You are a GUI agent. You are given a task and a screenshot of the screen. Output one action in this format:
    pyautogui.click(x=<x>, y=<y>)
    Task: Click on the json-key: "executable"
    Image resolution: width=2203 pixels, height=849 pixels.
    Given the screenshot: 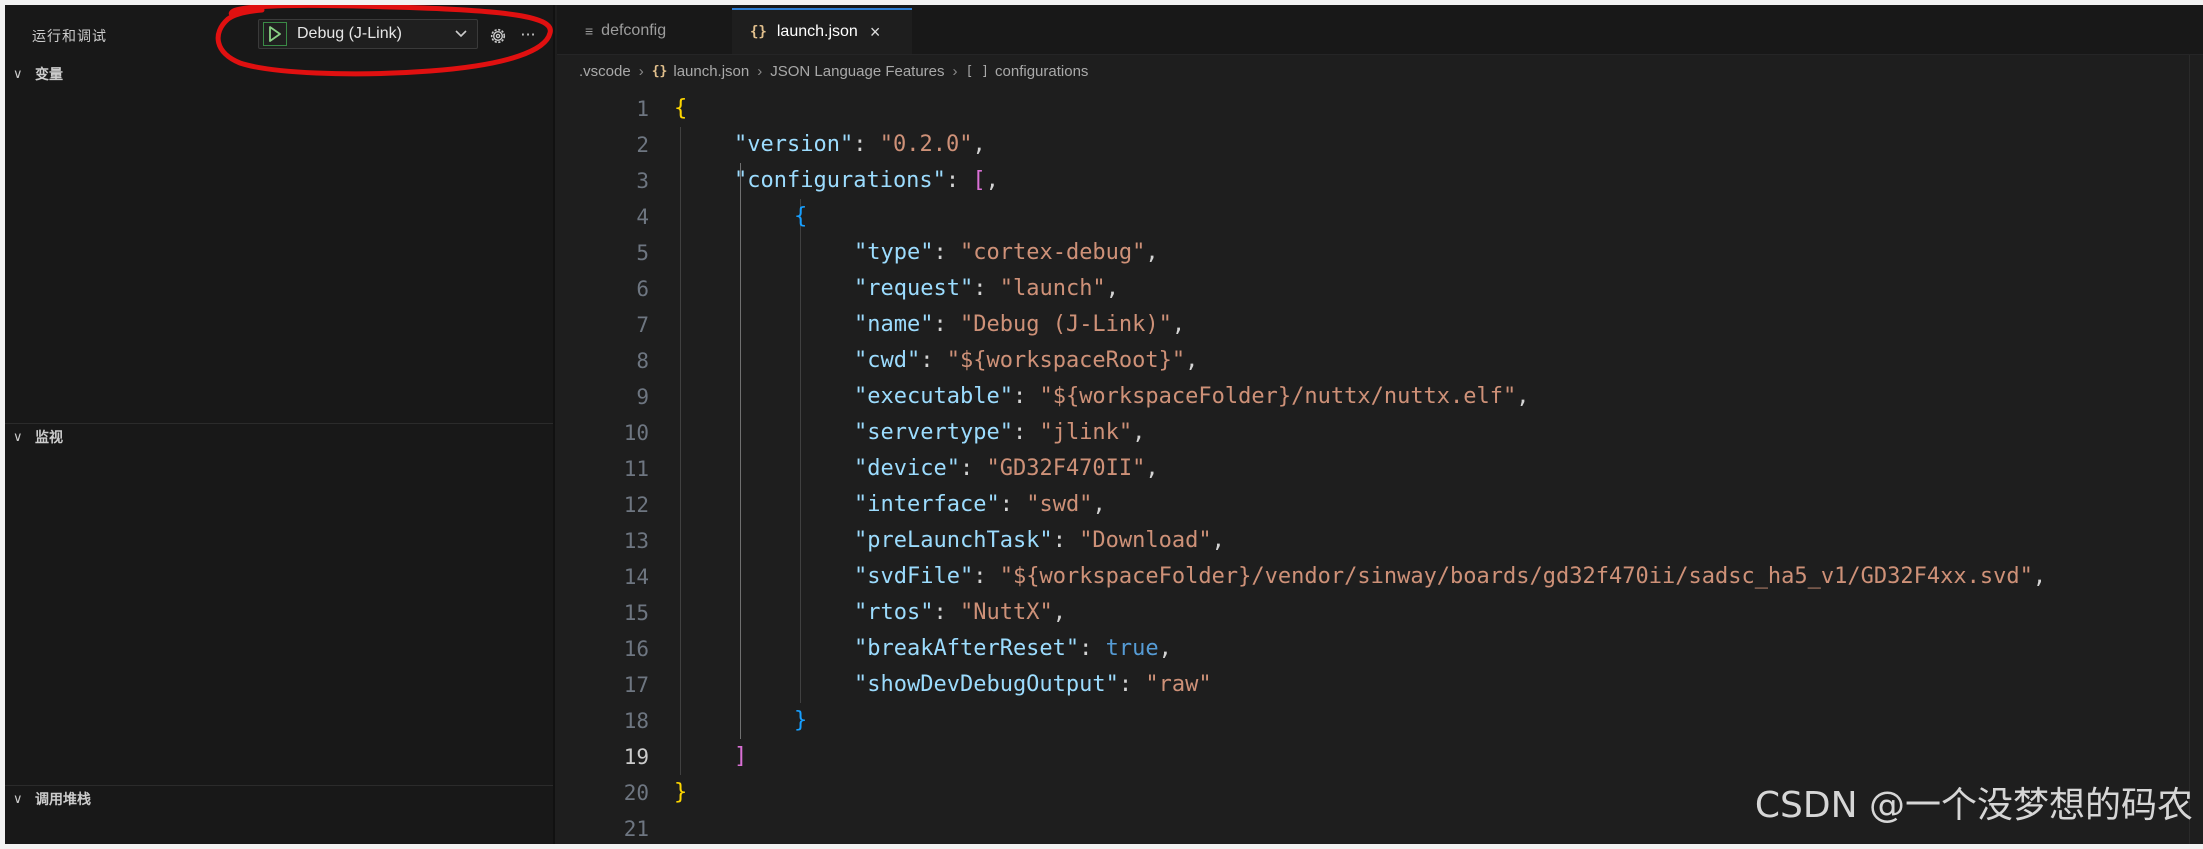 What is the action you would take?
    pyautogui.click(x=933, y=396)
    